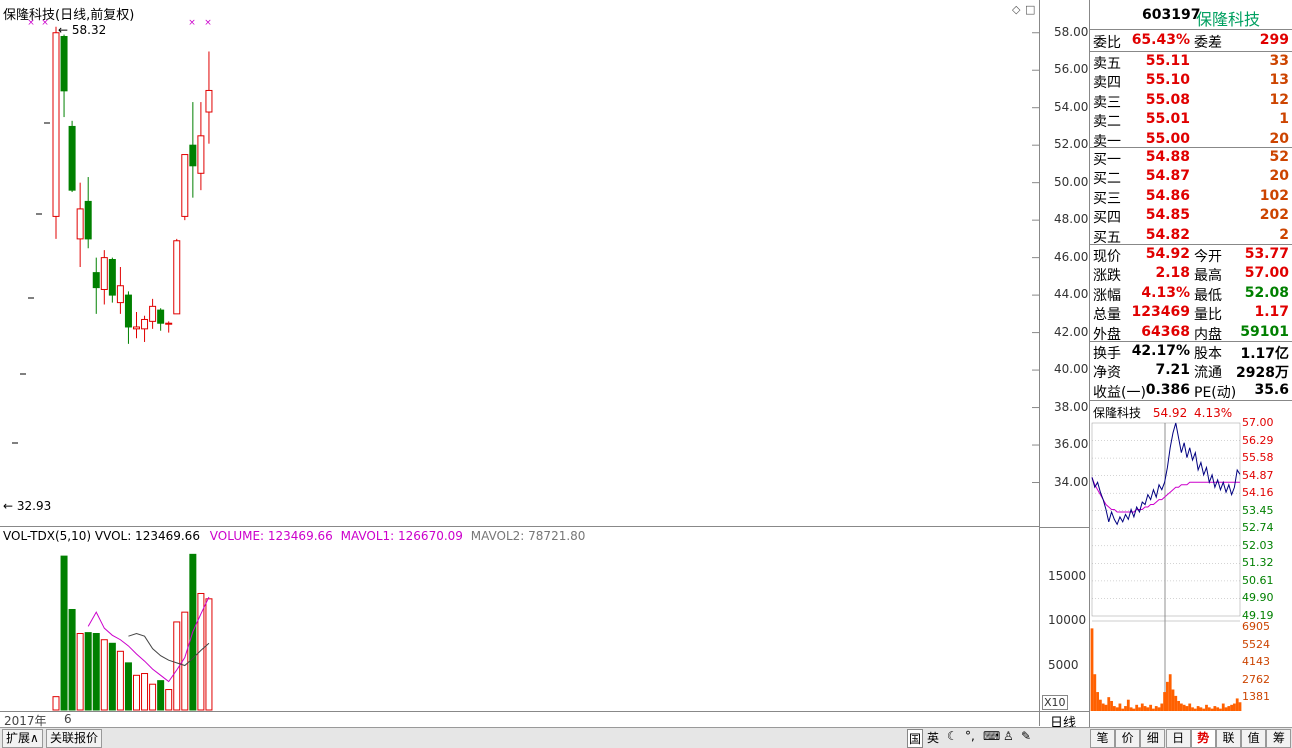 This screenshot has width=1292, height=748. Describe the element at coordinates (1284, 234) in the screenshot. I see `buy-volume: 2` at that location.